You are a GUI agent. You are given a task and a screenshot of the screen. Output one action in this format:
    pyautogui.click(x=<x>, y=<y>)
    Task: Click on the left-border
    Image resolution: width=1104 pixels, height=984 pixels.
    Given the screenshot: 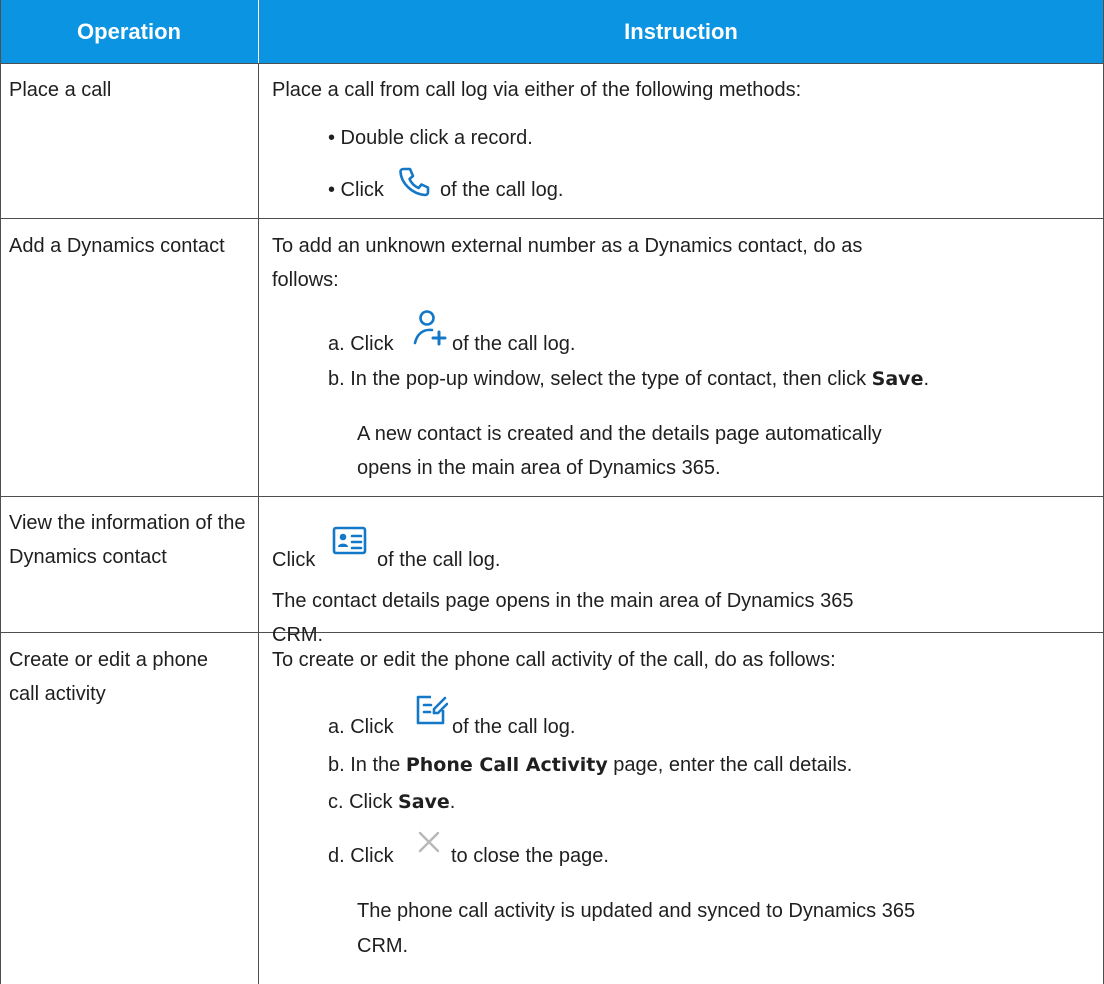 What is the action you would take?
    pyautogui.click(x=0, y=492)
    